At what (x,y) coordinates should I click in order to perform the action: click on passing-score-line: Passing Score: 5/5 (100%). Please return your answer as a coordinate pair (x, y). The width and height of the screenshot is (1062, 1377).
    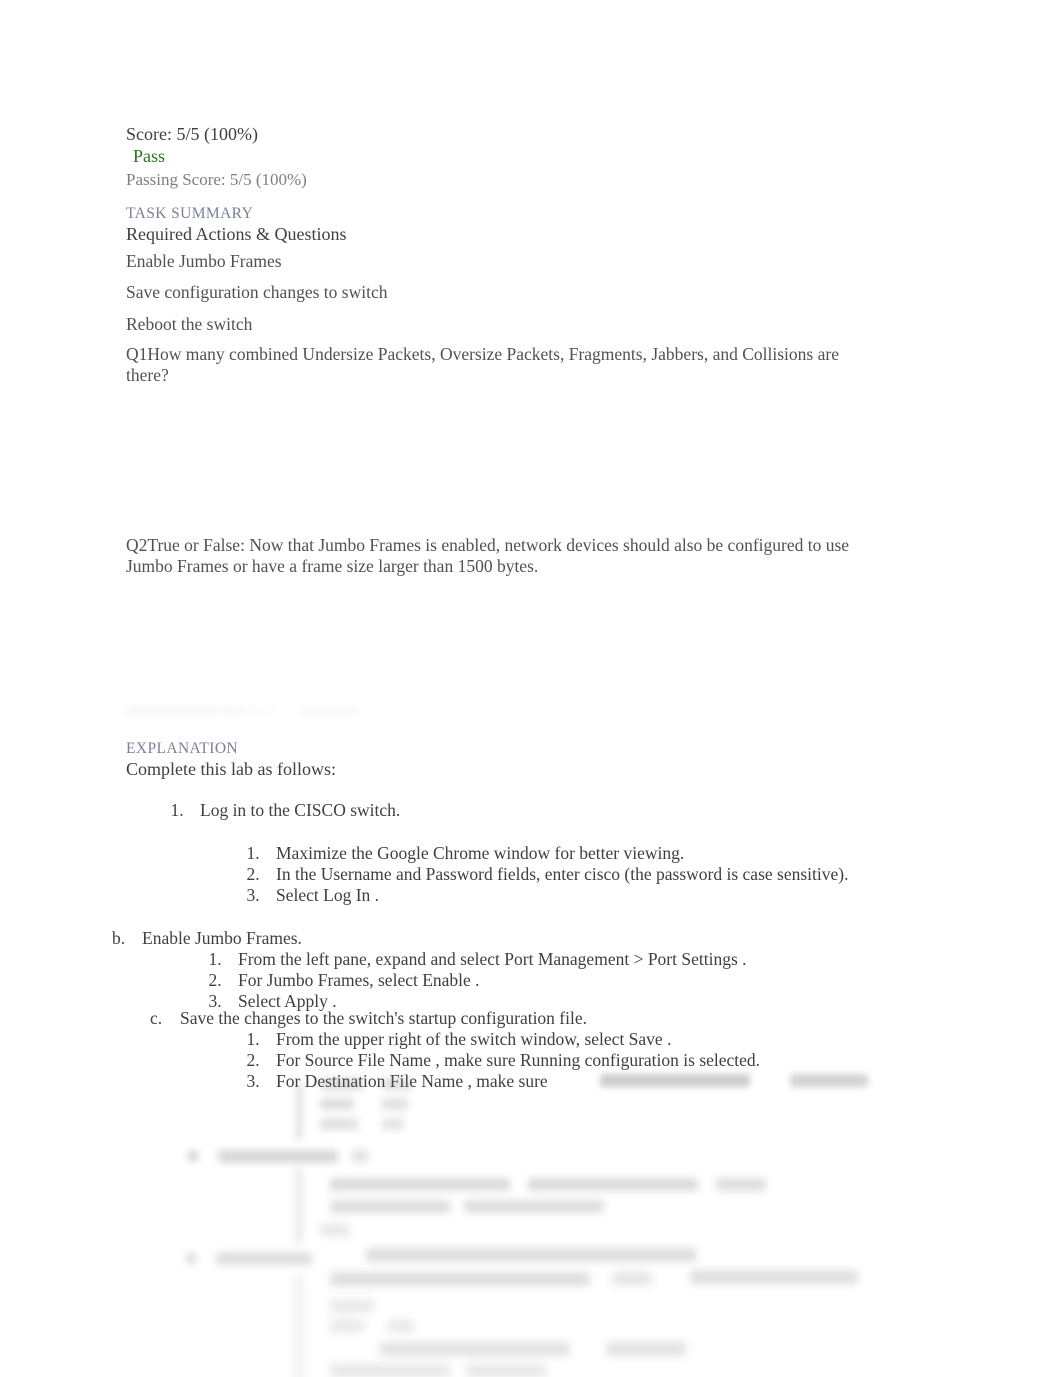
    Looking at the image, I should click on (216, 179).